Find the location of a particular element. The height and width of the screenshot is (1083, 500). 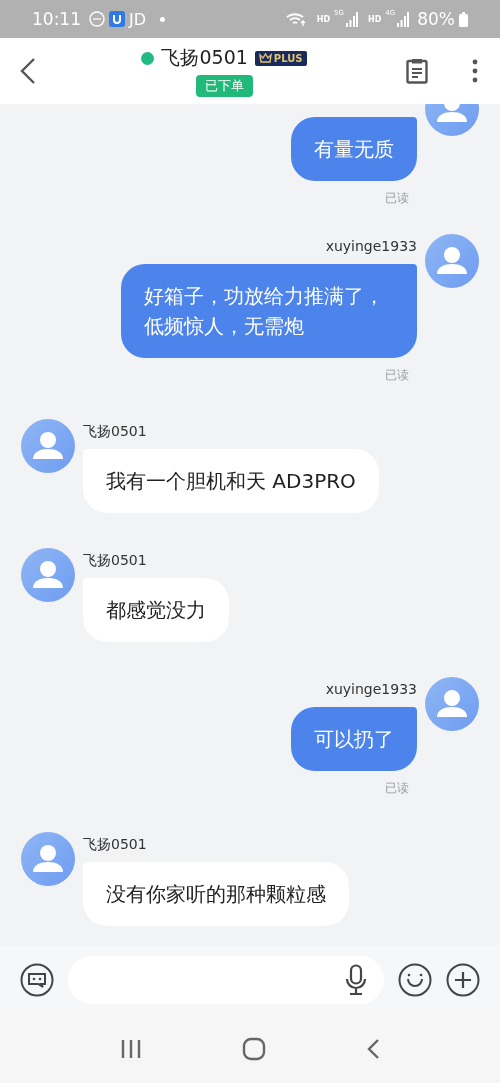

app-notification-icon is located at coordinates (117, 19).